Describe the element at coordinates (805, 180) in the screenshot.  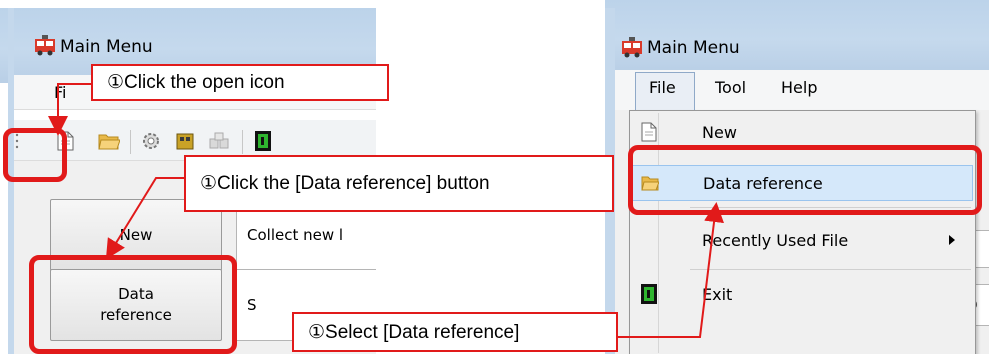
I see `highlight-data-reference-menu-item` at that location.